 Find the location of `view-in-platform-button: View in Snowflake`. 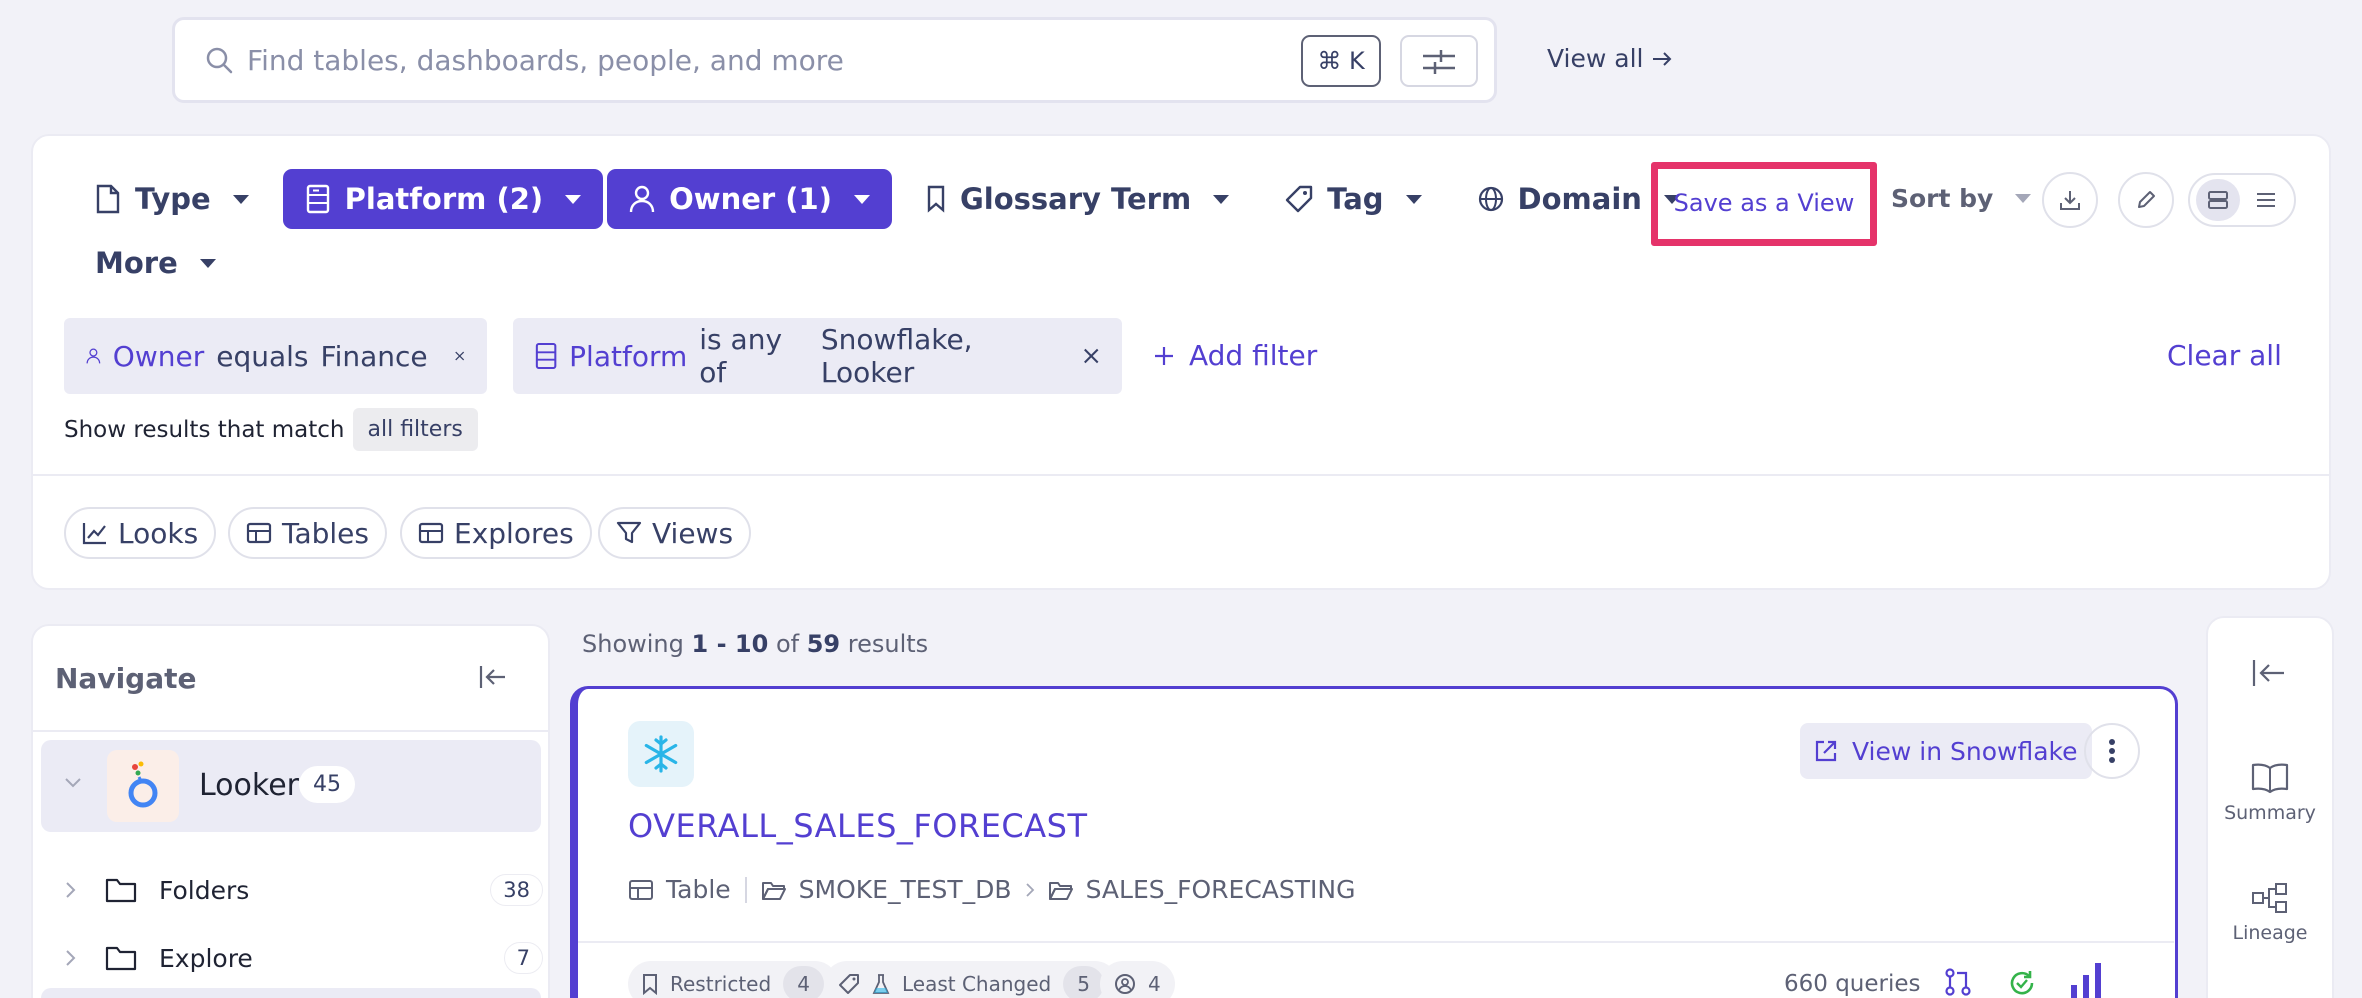

view-in-platform-button: View in Snowflake is located at coordinates (1946, 751).